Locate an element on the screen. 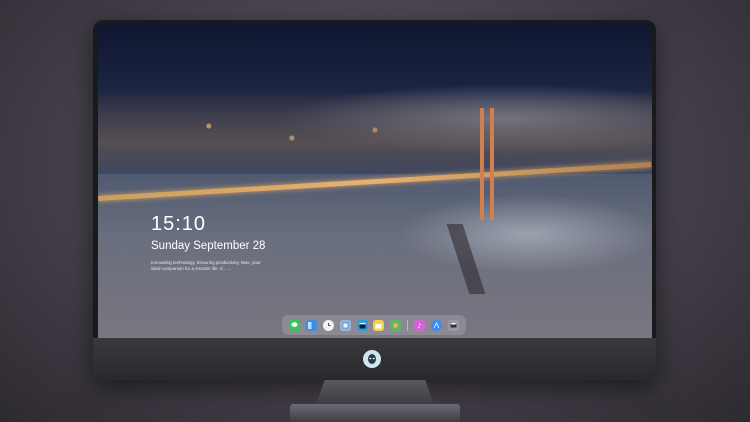  clock-icon is located at coordinates (328, 325).